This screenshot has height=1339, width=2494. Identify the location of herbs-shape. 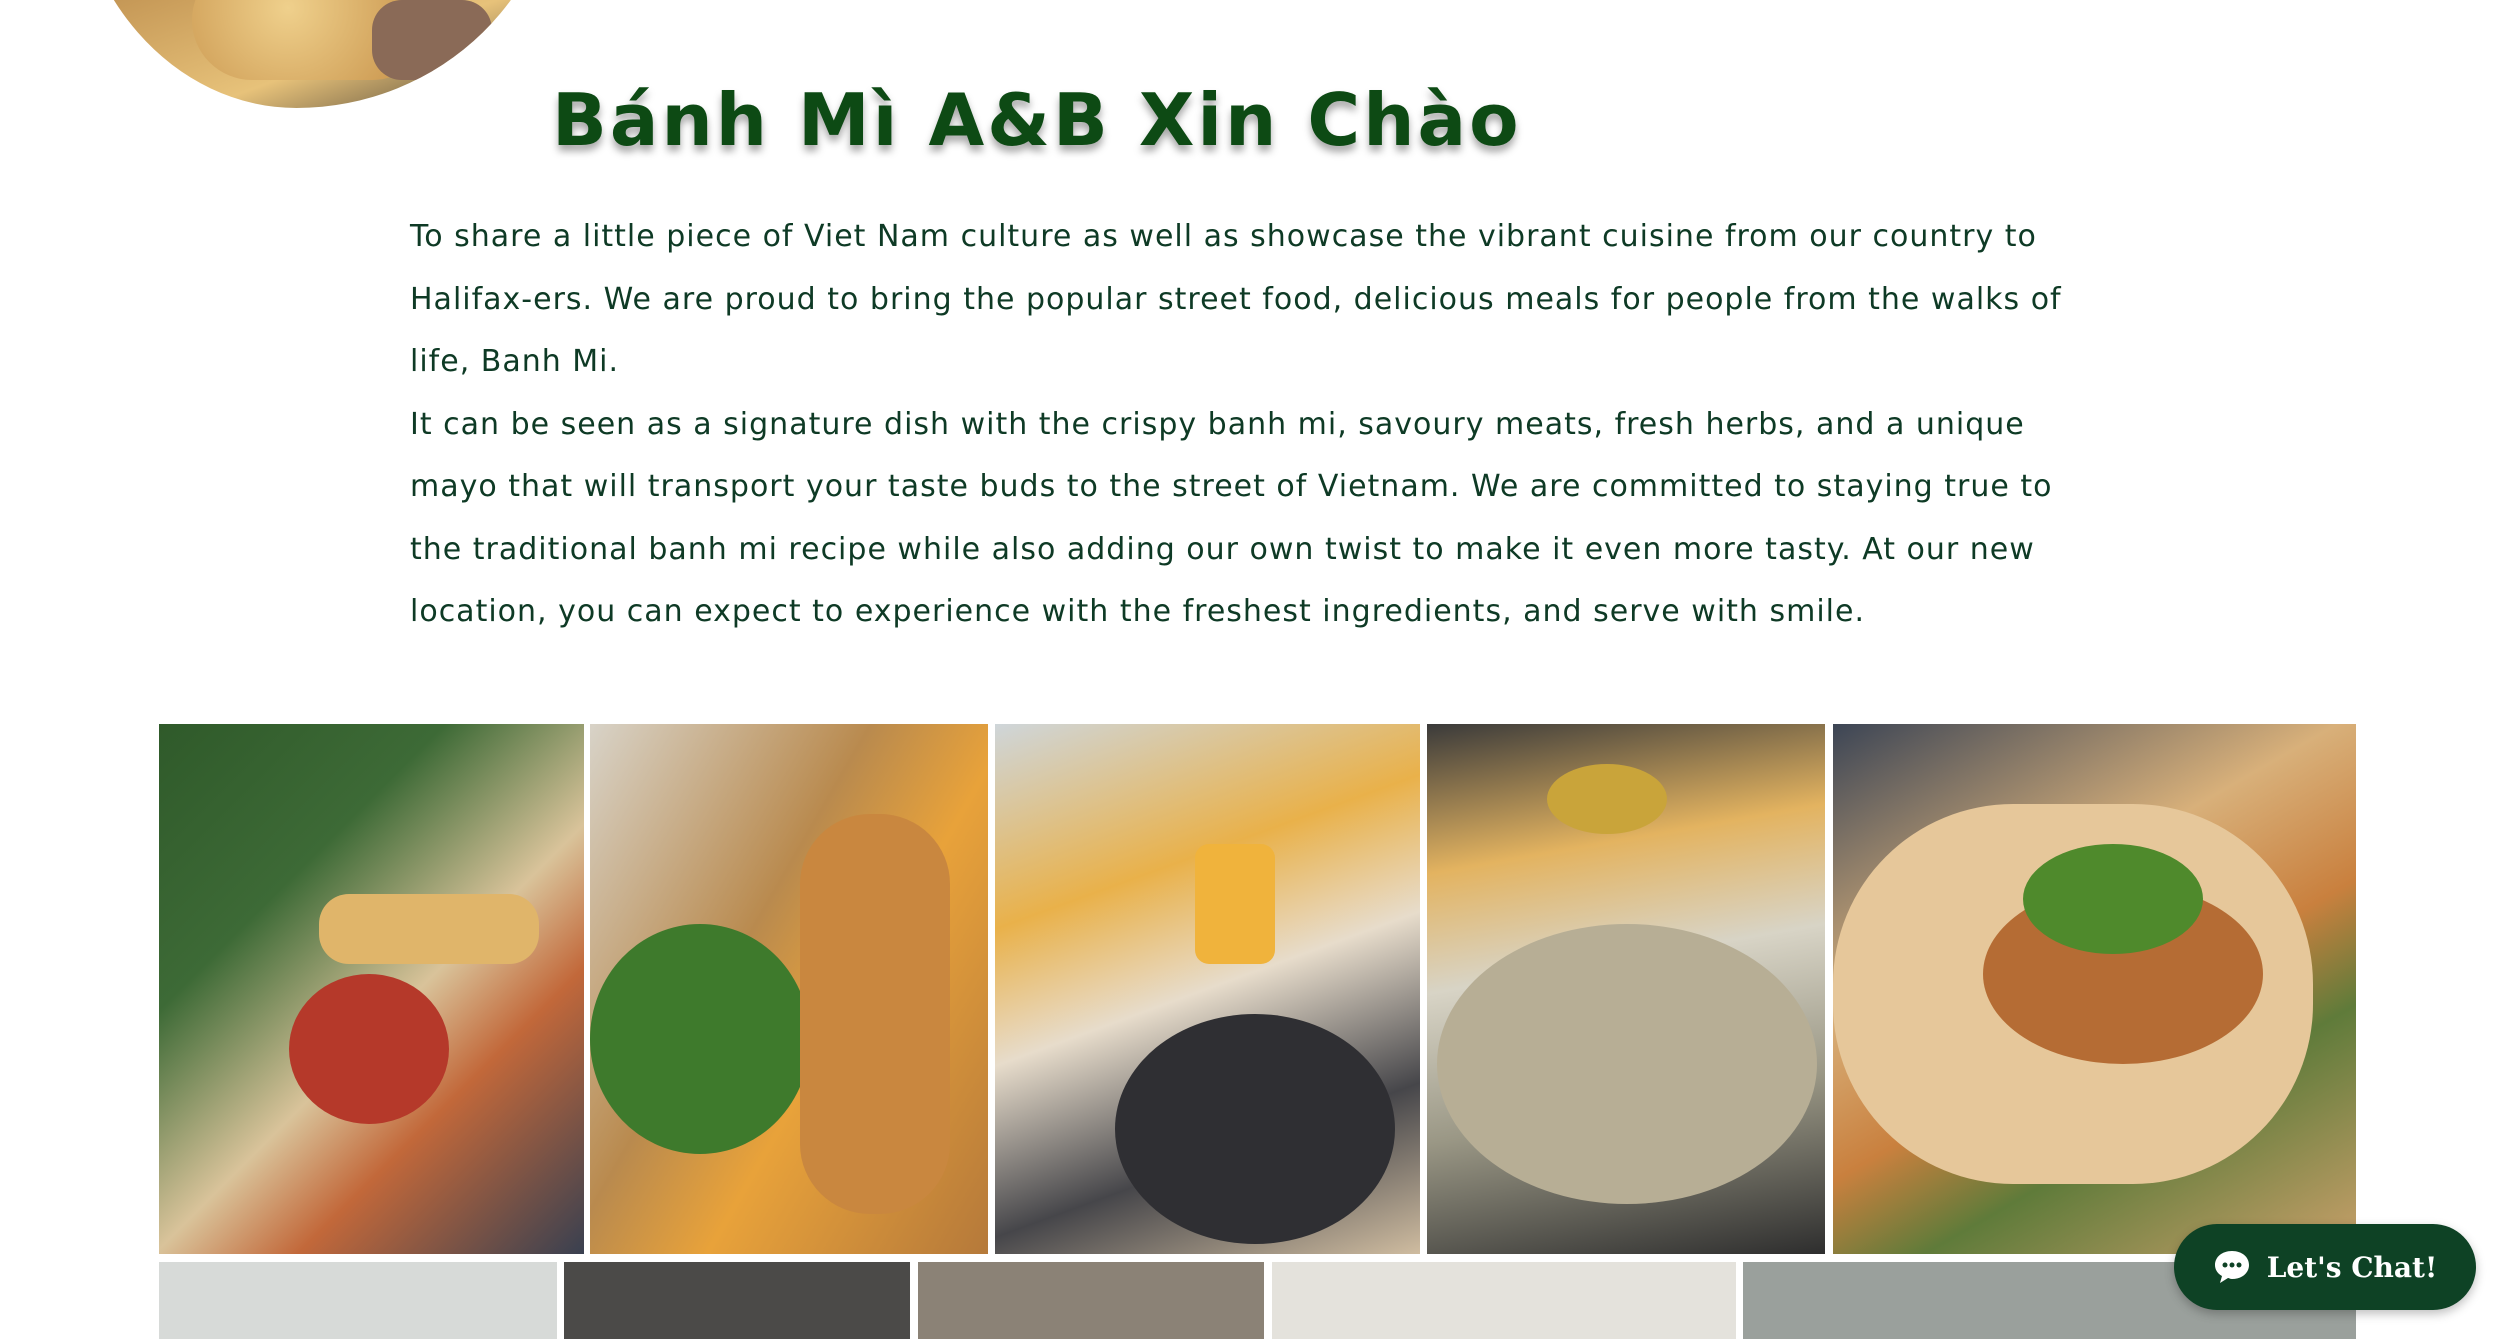
(2113, 899).